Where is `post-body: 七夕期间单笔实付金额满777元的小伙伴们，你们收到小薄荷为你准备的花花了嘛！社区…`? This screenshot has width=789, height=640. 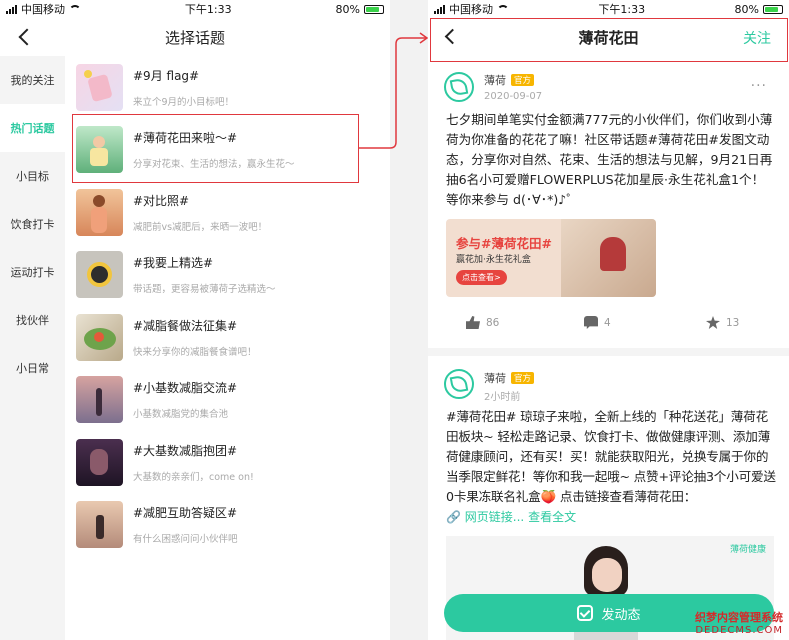 post-body: 七夕期间单笔实付金额满777元的小伙伴们，你们收到小薄荷为你准备的花花了嘛！社区… is located at coordinates (609, 159).